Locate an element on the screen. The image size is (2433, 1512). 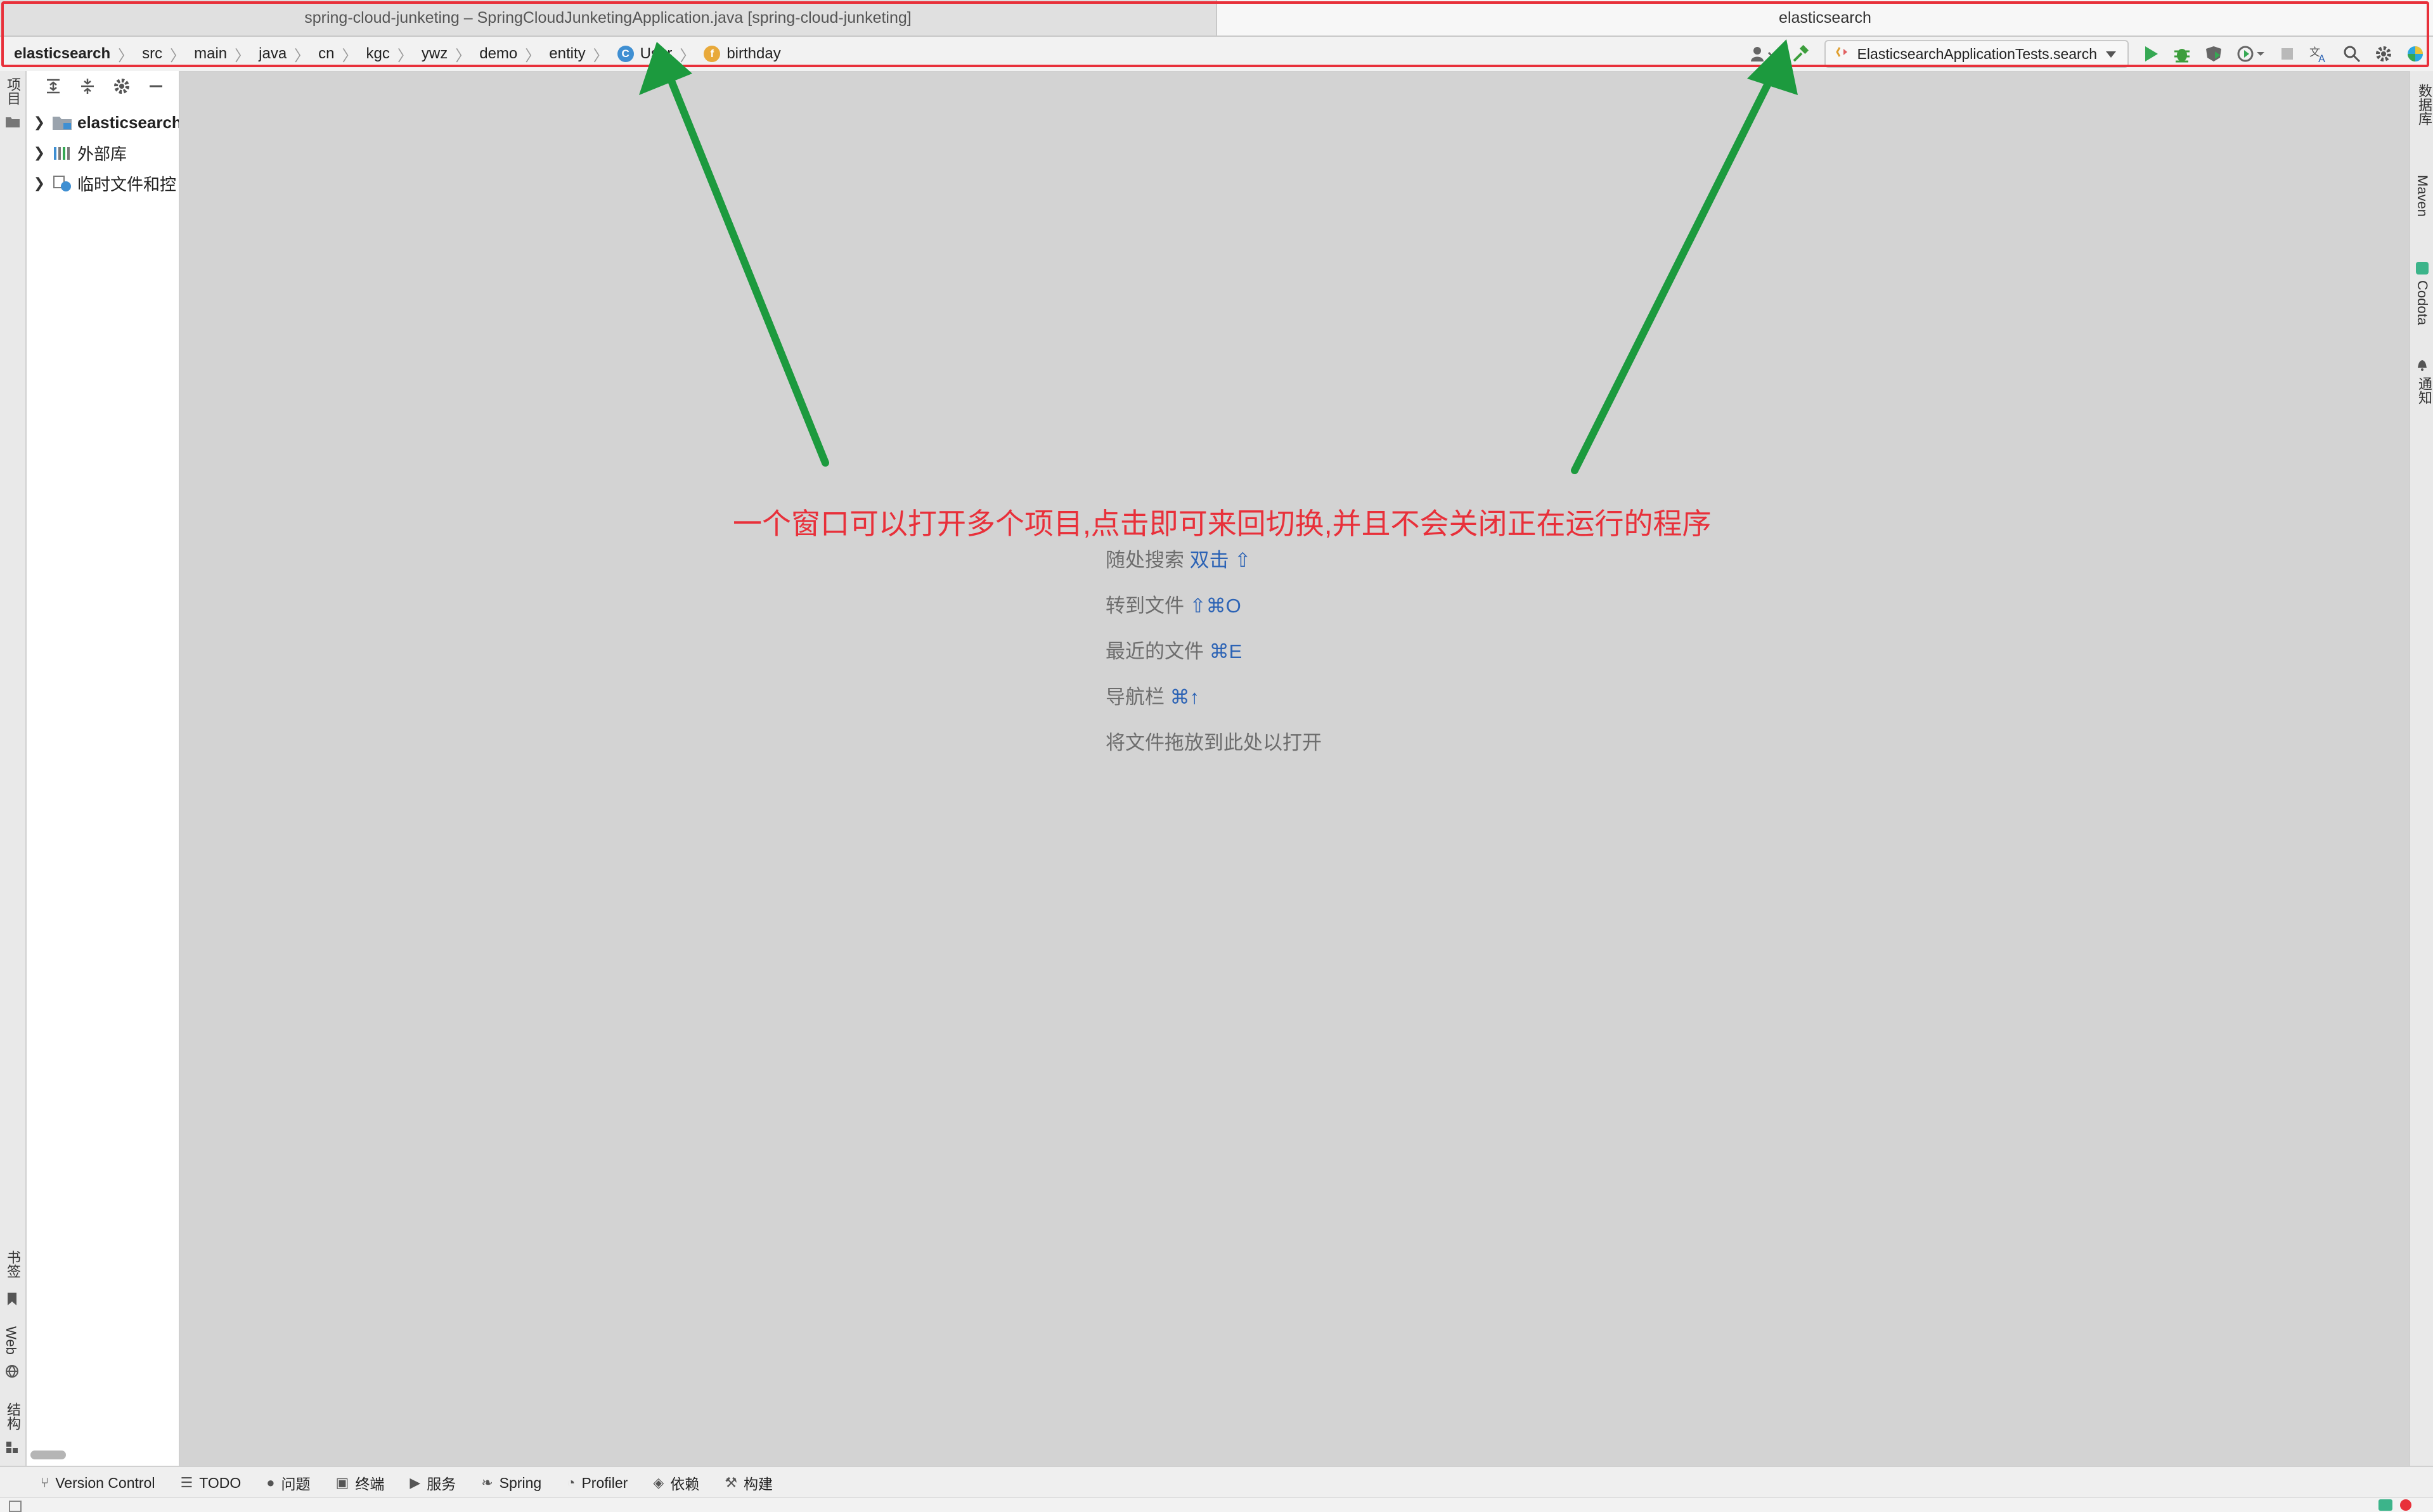
bottom-tab-dependencies: ◈ 依赖 is located at coordinates (676, 1483).